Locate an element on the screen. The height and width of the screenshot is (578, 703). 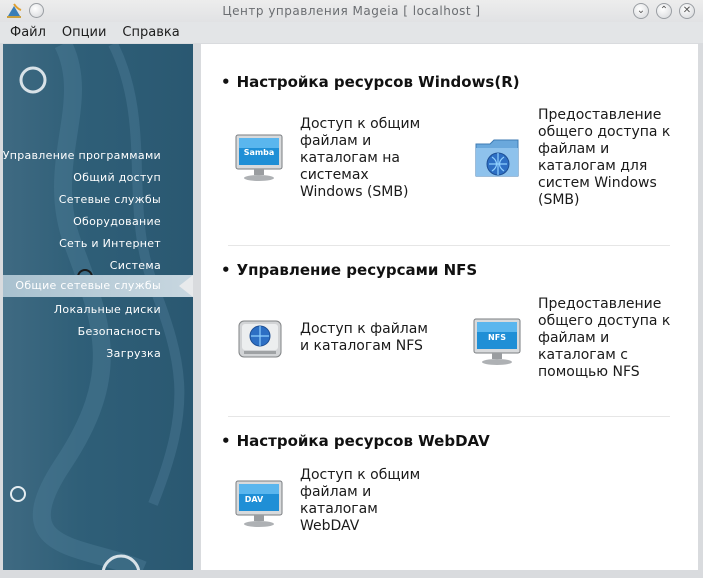
action-label: Доступ к общим файлам и каталогам WebDAV is located at coordinates (360, 500).